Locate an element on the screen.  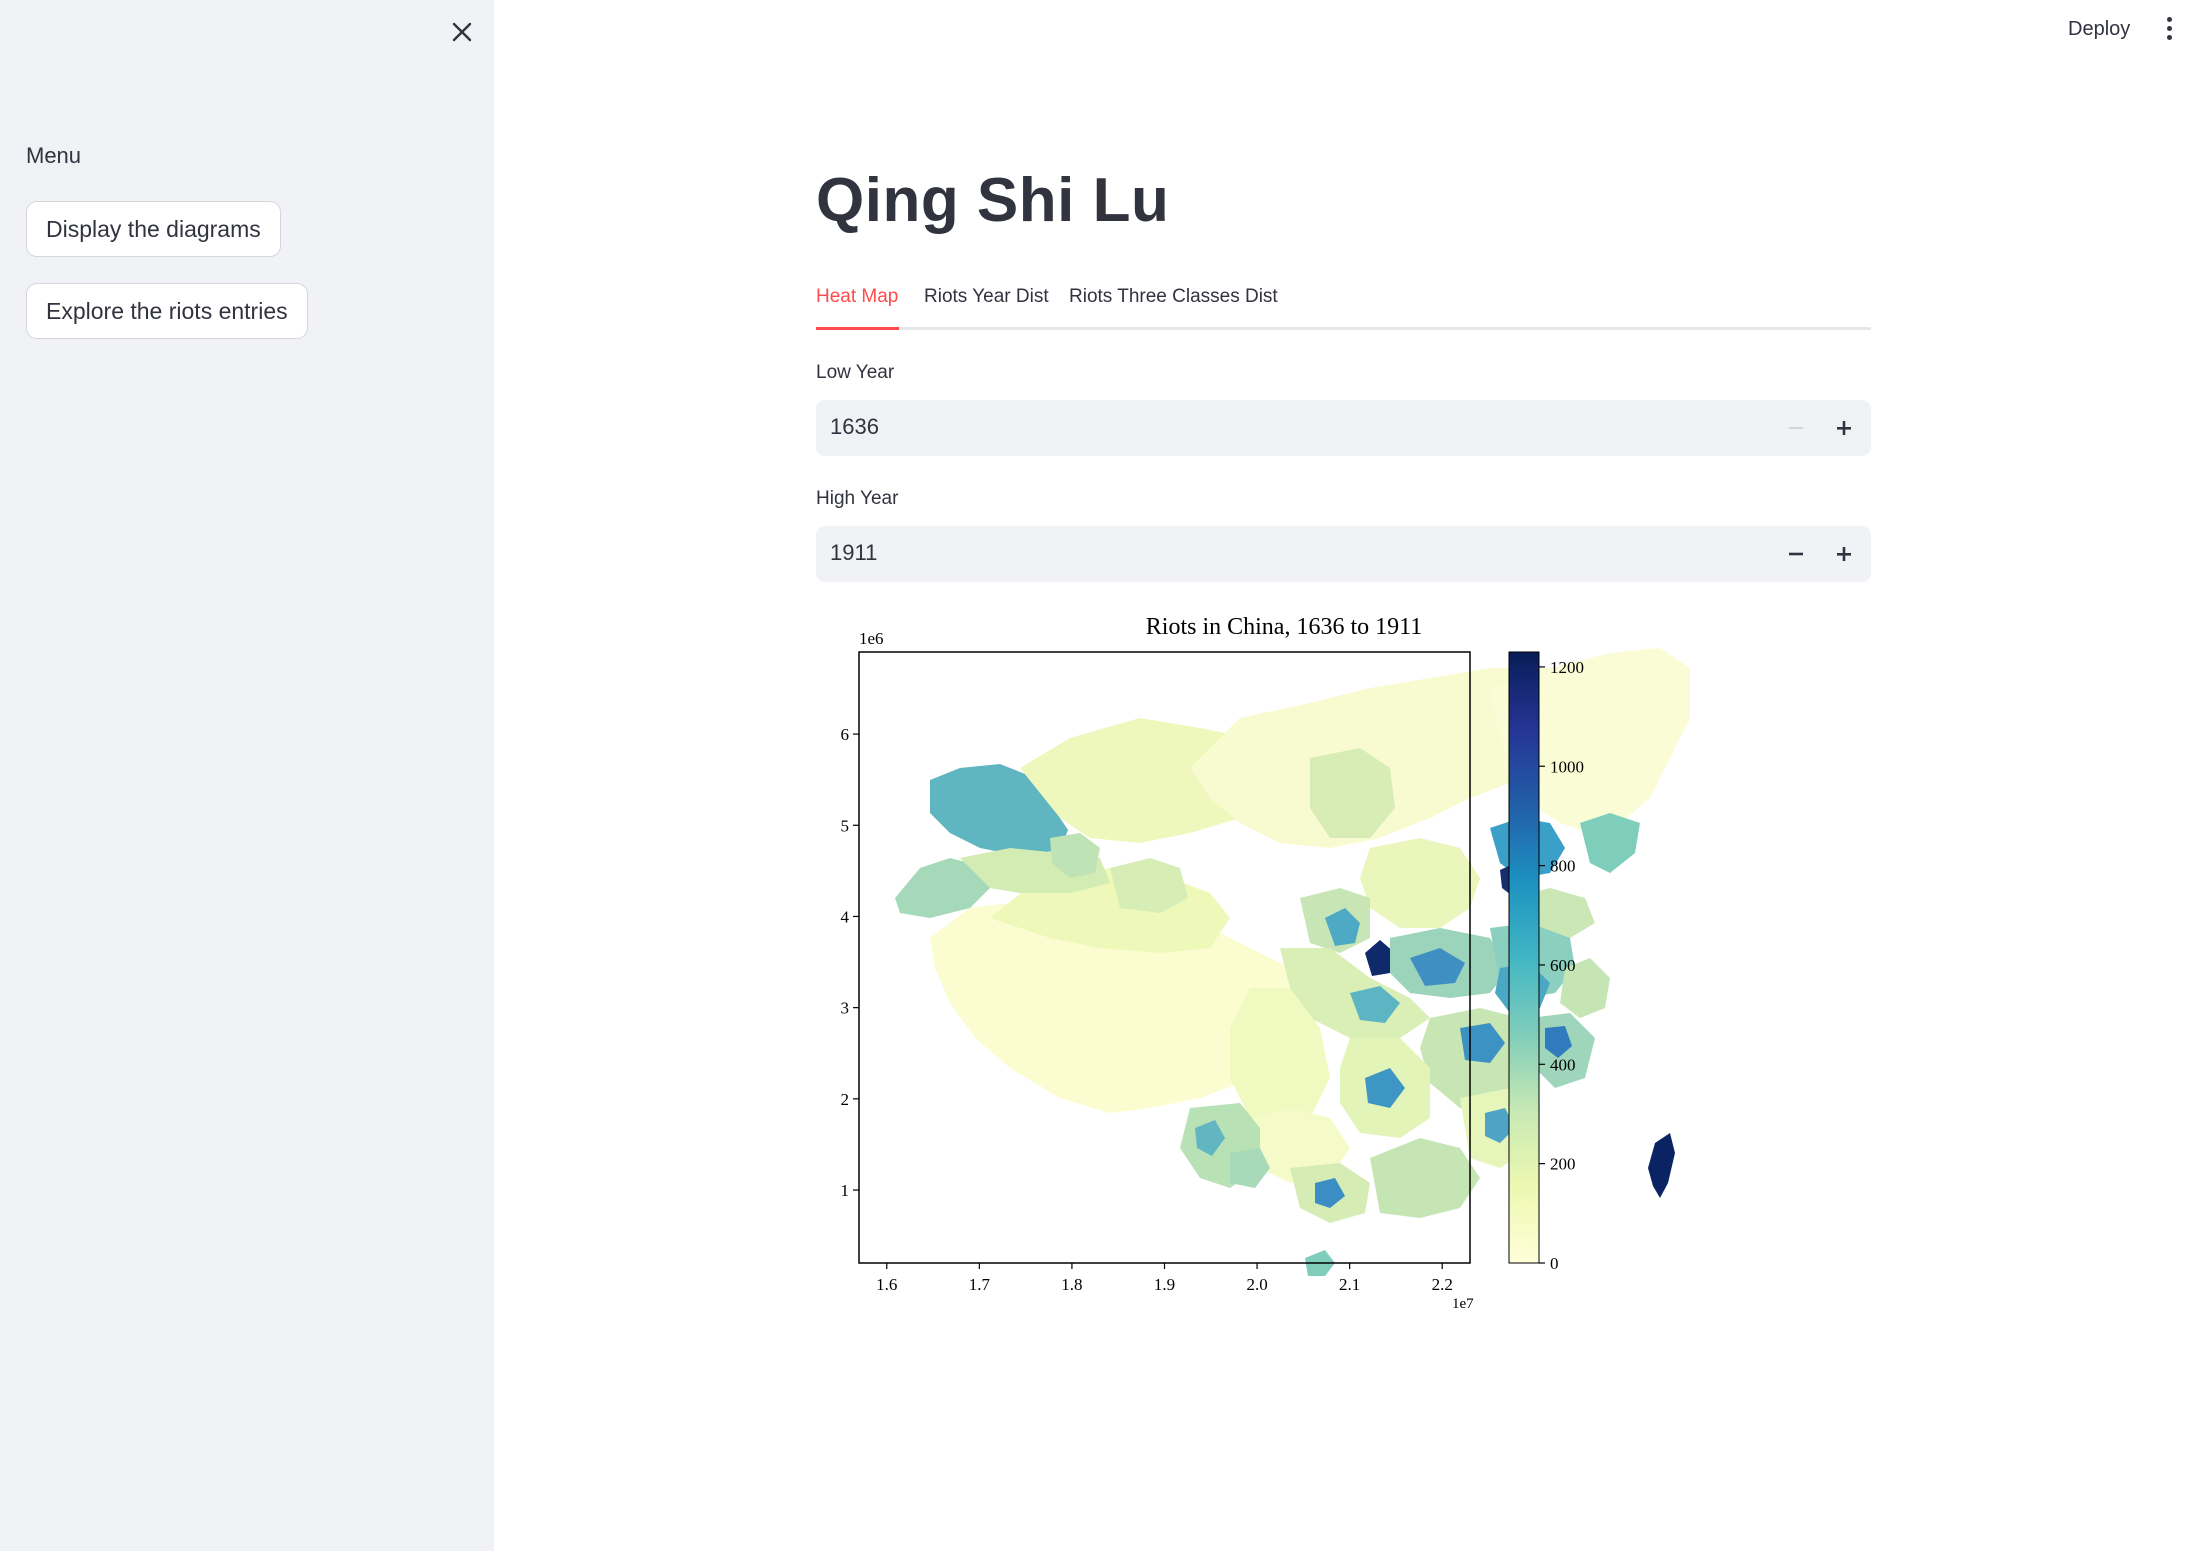
low-year-input: 1636 is located at coordinates (1343, 428).